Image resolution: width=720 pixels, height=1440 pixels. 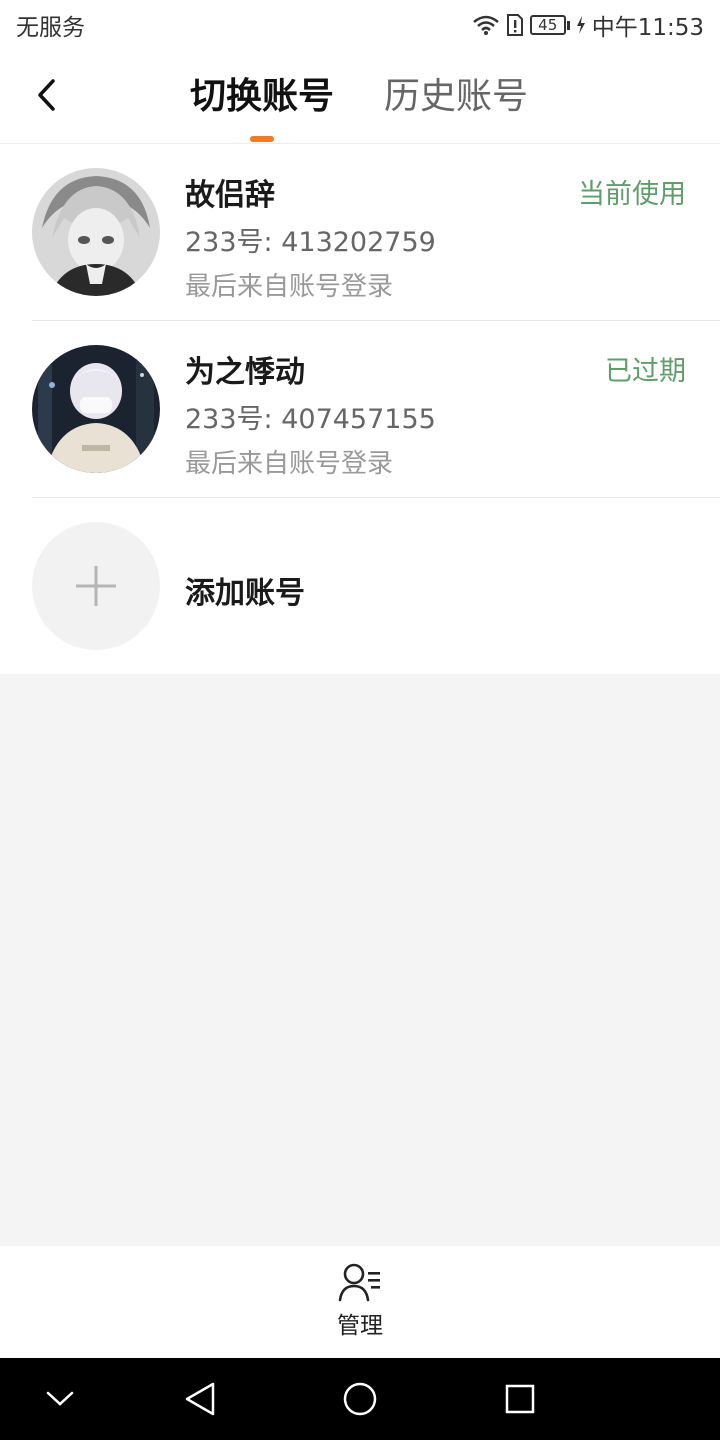 What do you see at coordinates (360, 1326) in the screenshot?
I see `manage-label: 管理` at bounding box center [360, 1326].